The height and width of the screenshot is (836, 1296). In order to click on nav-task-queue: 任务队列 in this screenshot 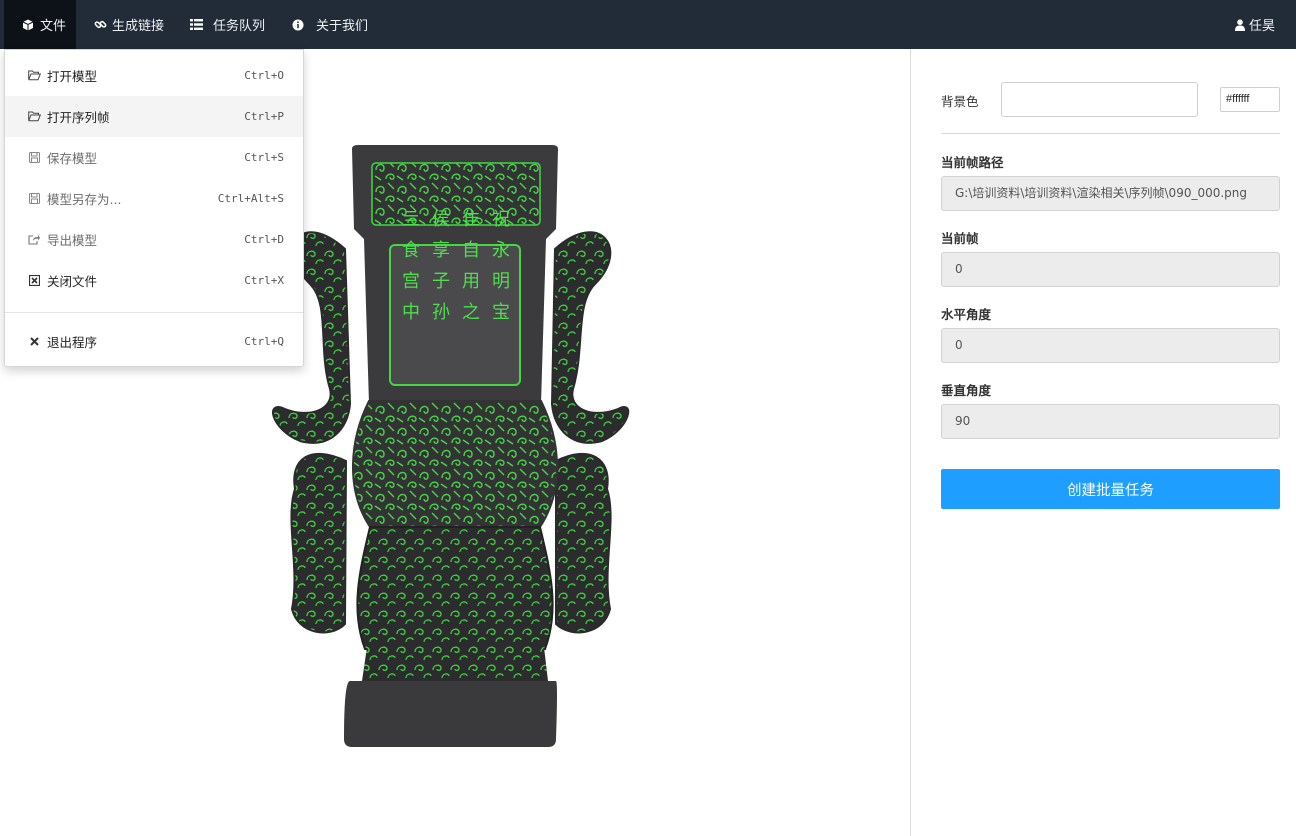, I will do `click(226, 24)`.